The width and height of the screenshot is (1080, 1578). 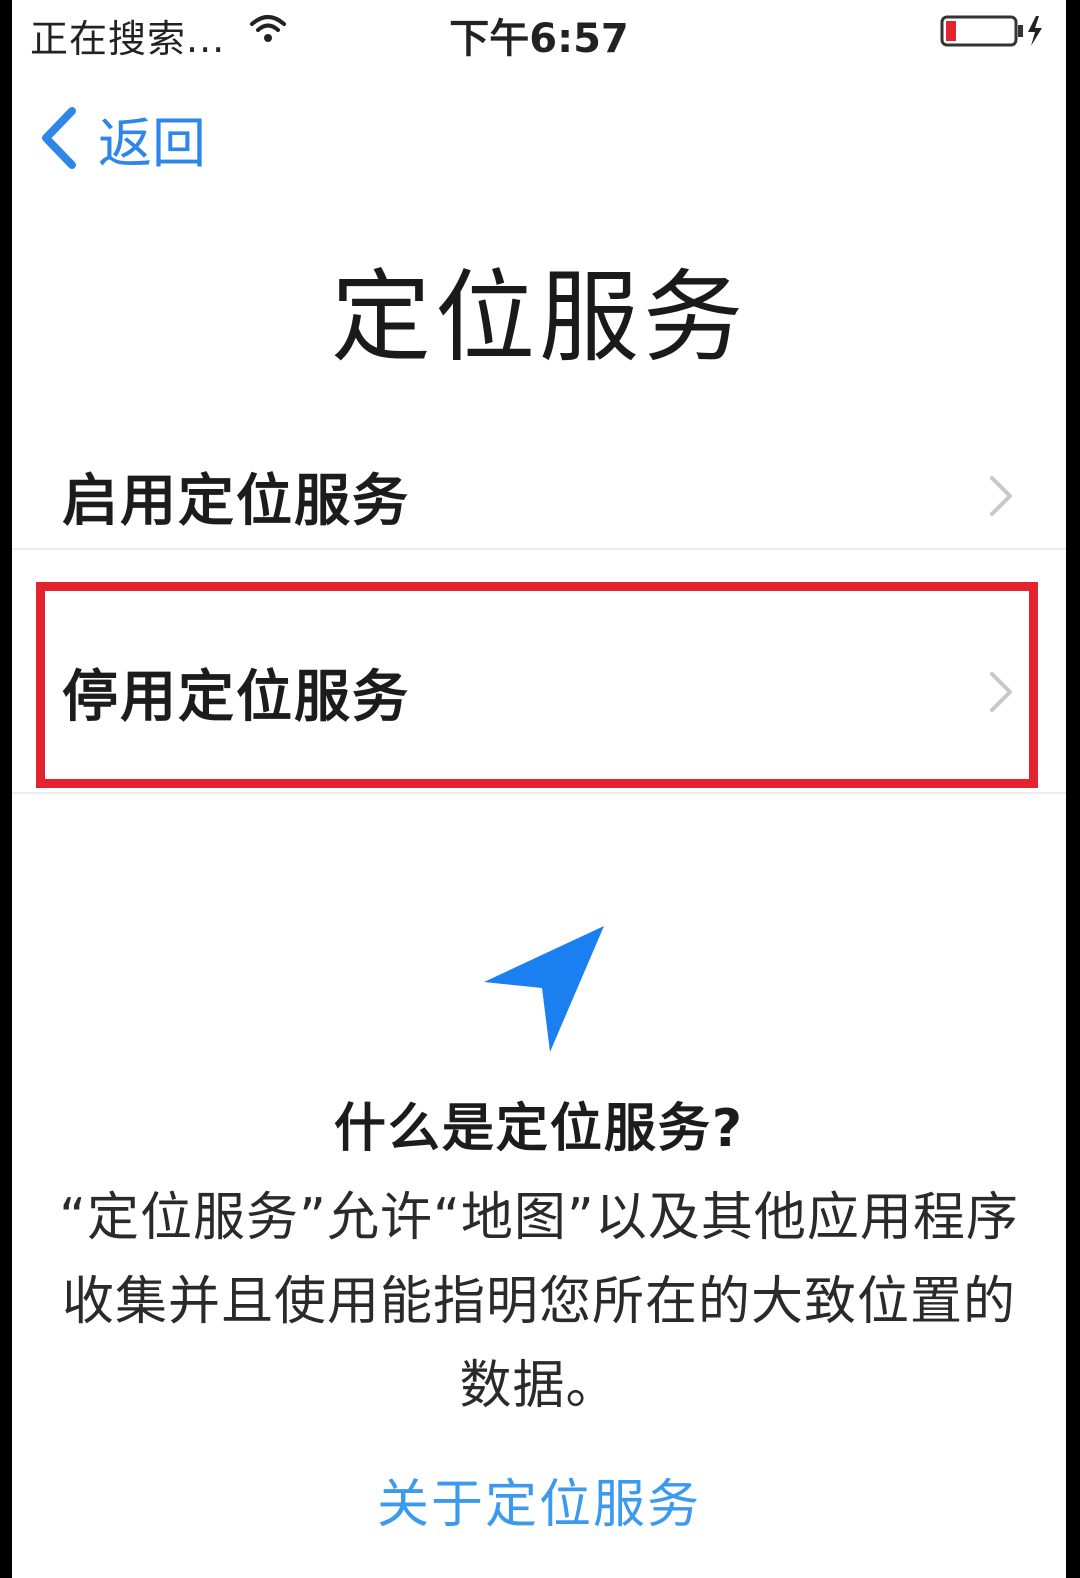 I want to click on info-heading: 什么是定位服务?, so click(x=539, y=1129).